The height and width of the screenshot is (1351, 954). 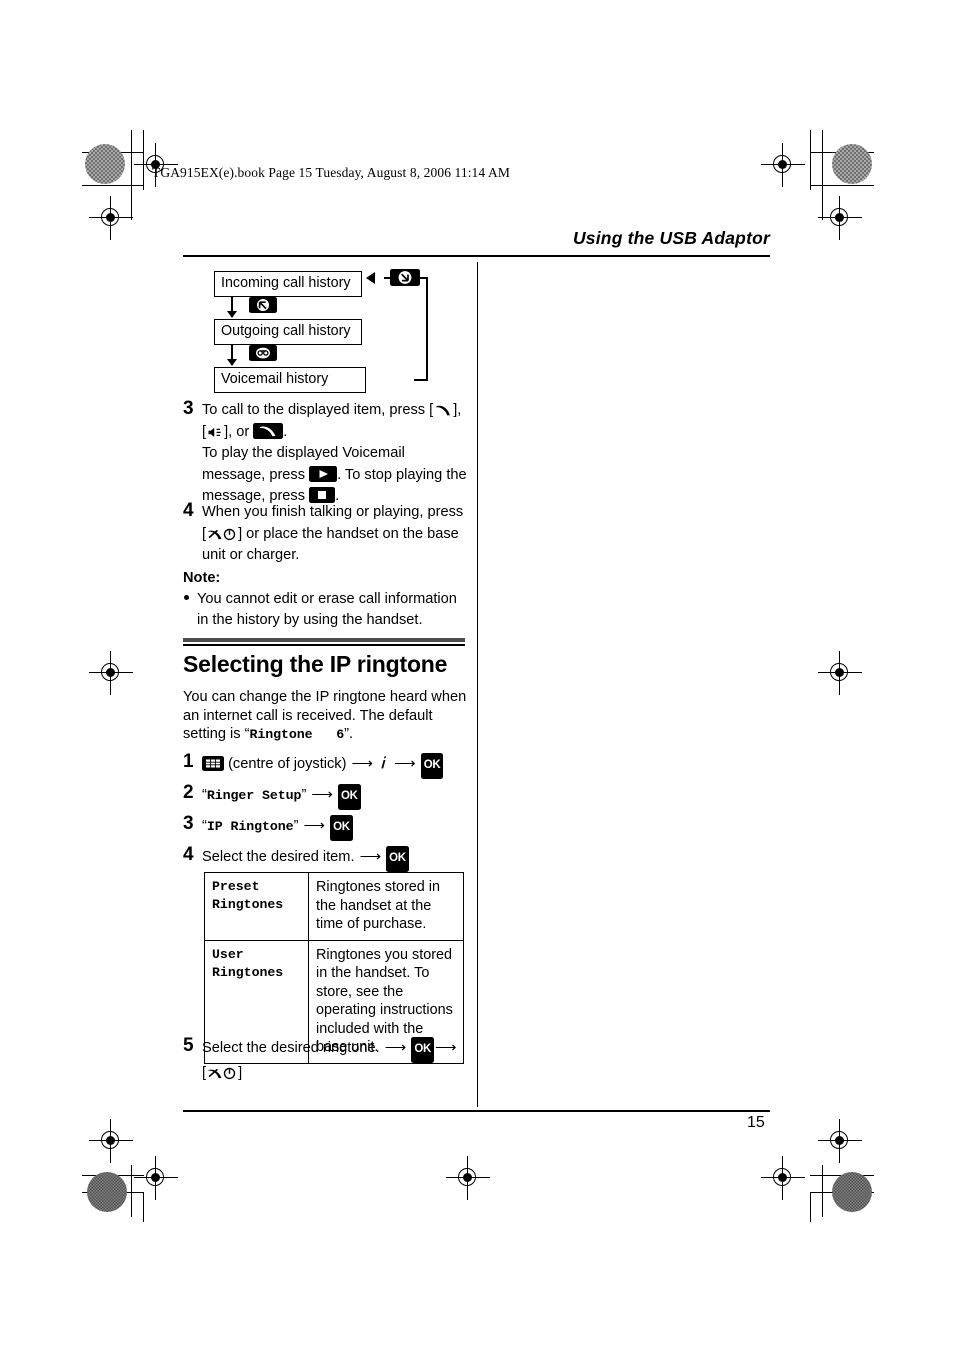 What do you see at coordinates (478, 684) in the screenshot?
I see `column-divider` at bounding box center [478, 684].